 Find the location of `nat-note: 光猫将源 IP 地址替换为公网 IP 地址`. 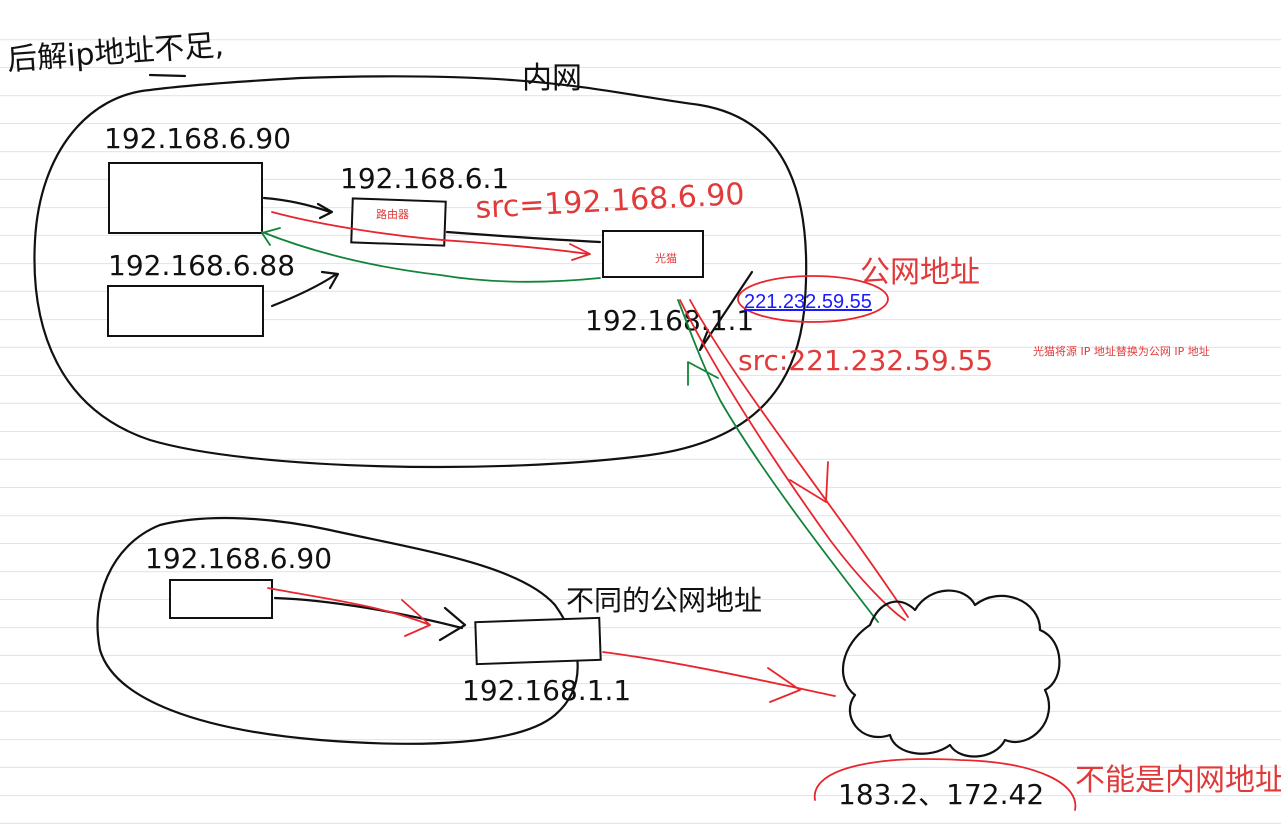

nat-note: 光猫将源 IP 地址替换为公网 IP 地址 is located at coordinates (1121, 351).